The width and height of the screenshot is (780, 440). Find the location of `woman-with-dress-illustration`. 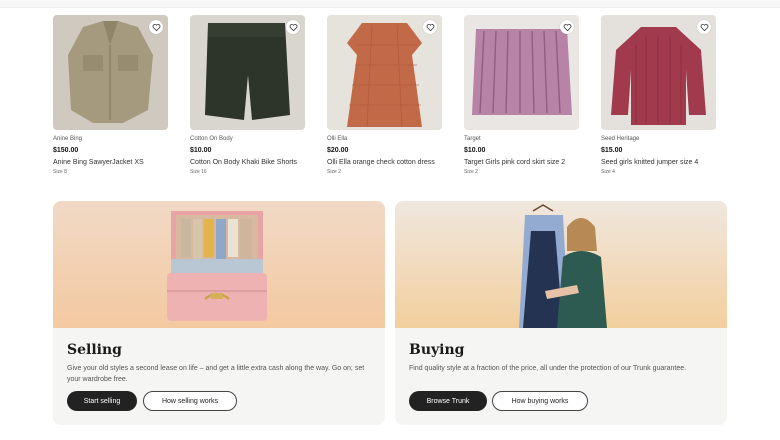

woman-with-dress-illustration is located at coordinates (561, 264).